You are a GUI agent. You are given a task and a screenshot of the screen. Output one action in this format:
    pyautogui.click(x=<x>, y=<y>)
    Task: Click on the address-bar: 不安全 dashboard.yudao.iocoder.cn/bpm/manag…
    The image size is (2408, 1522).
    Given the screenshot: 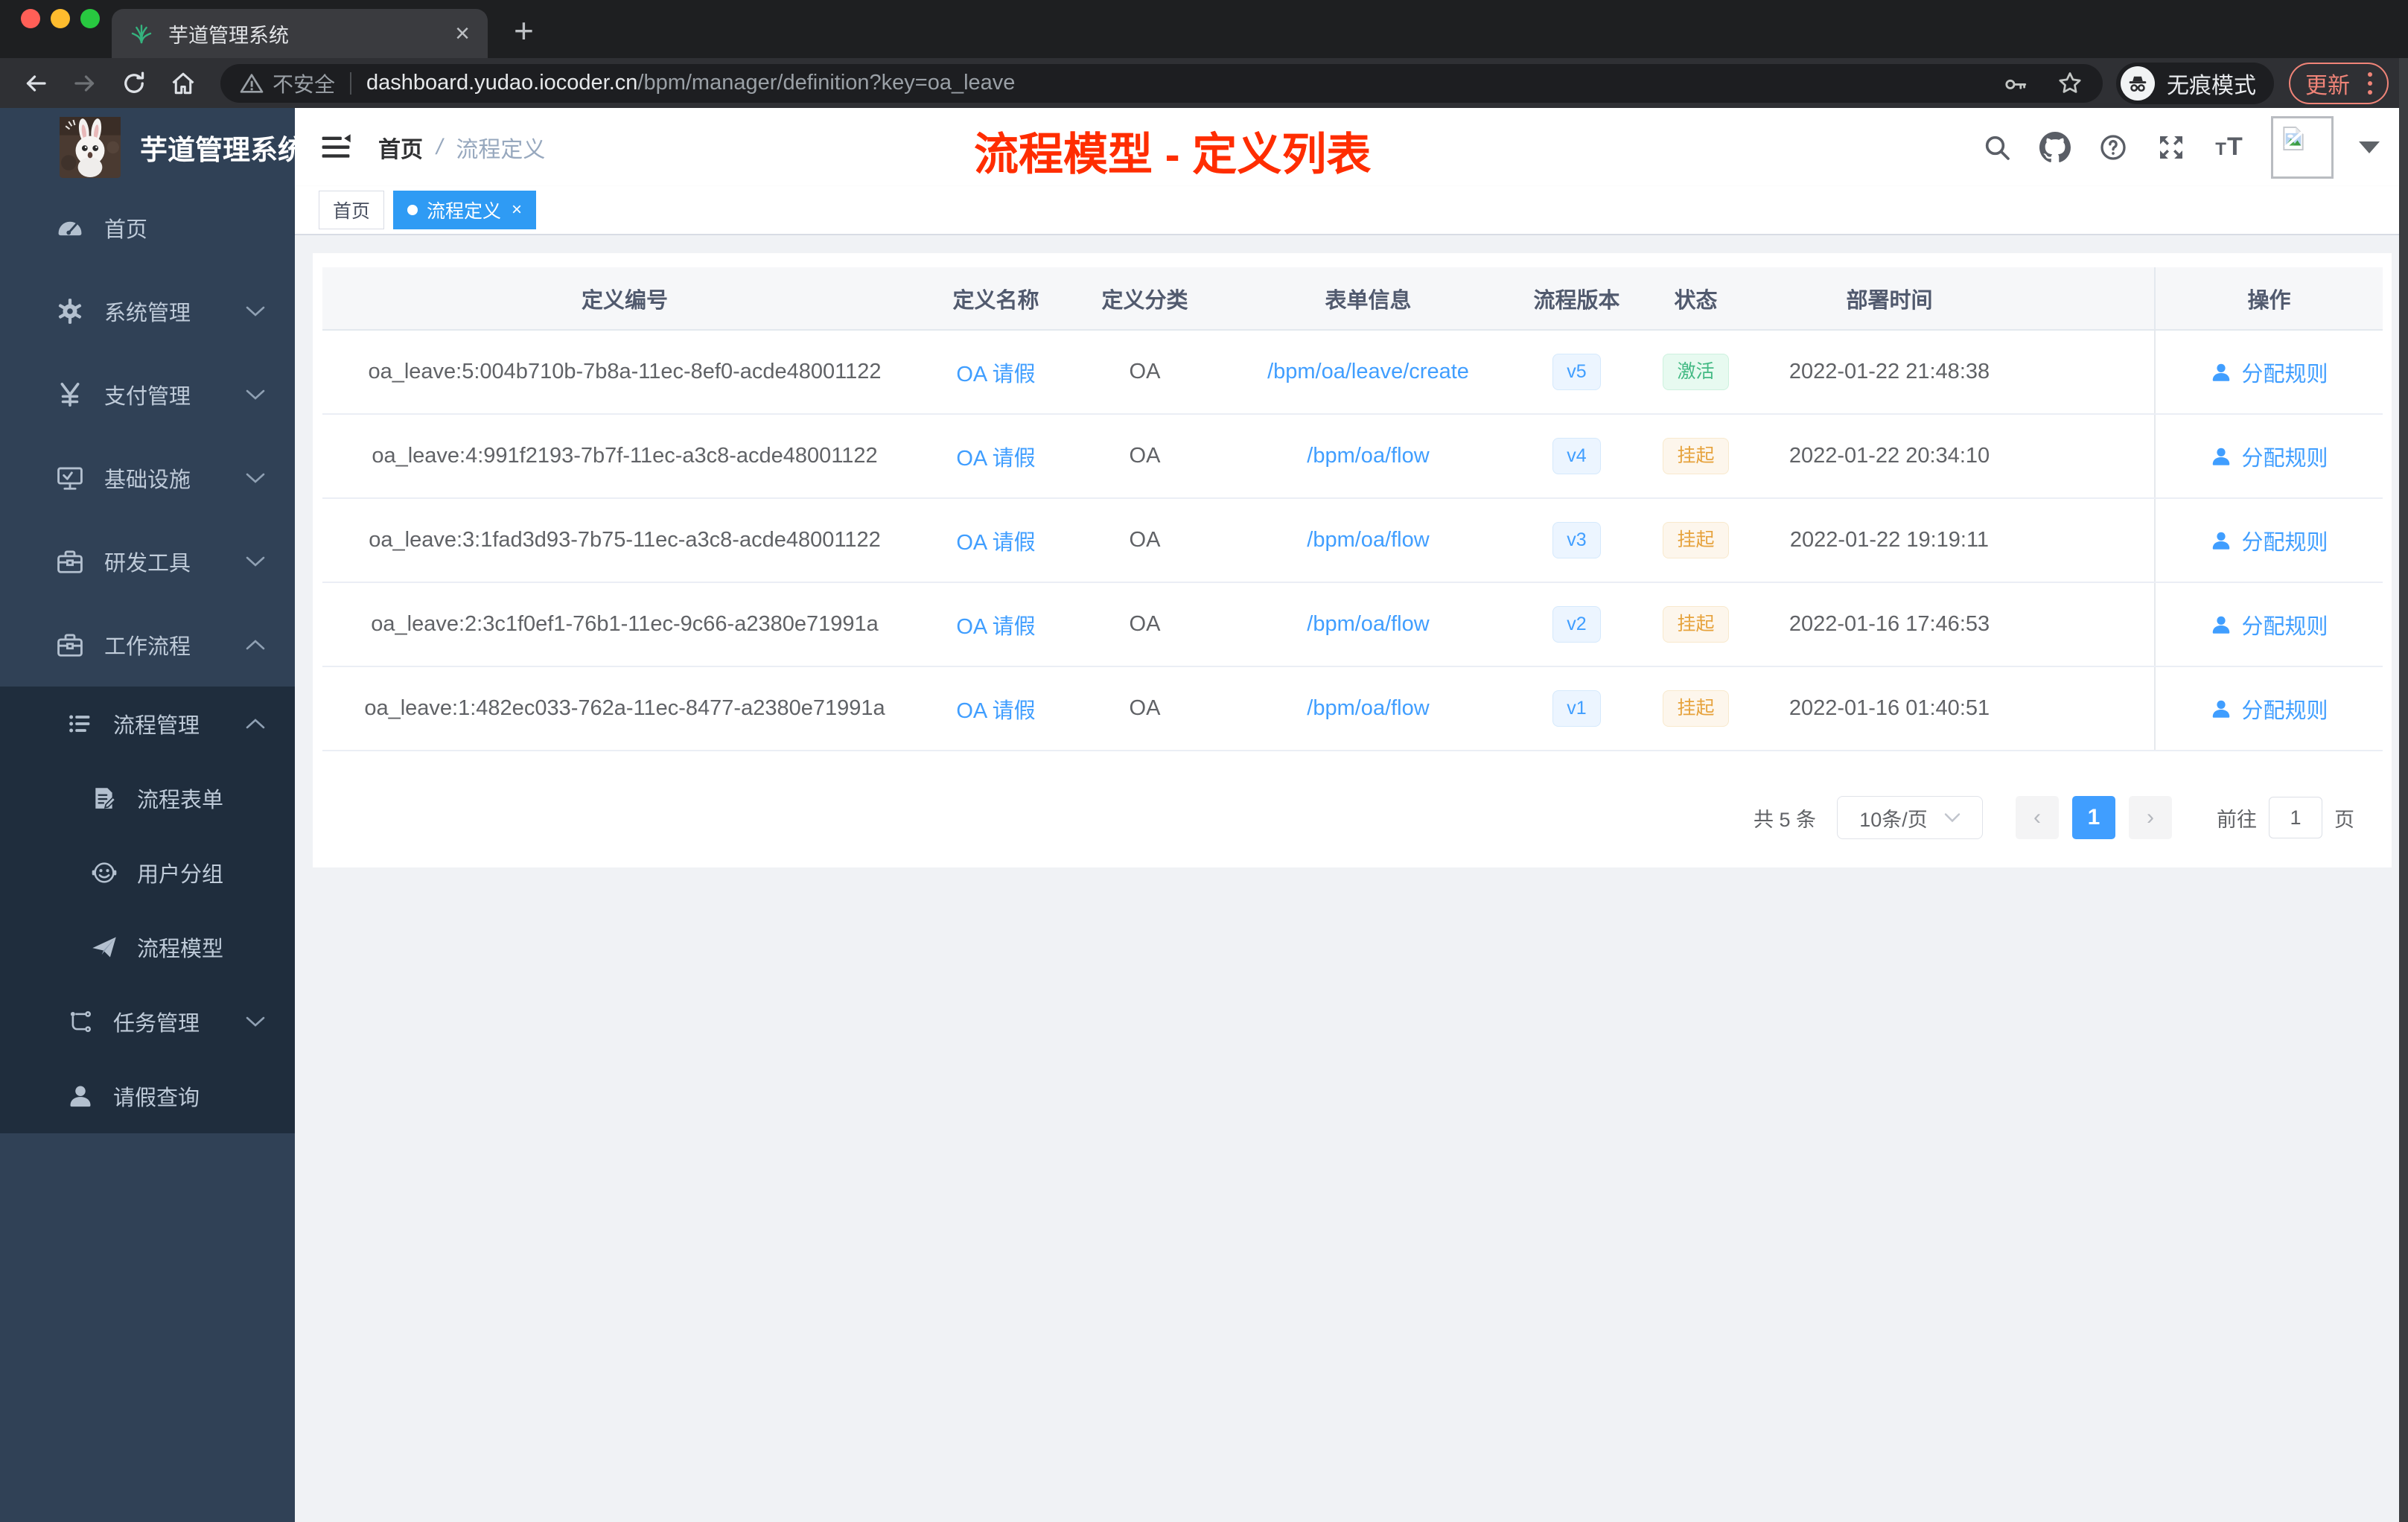 What is the action you would take?
    pyautogui.click(x=1161, y=83)
    